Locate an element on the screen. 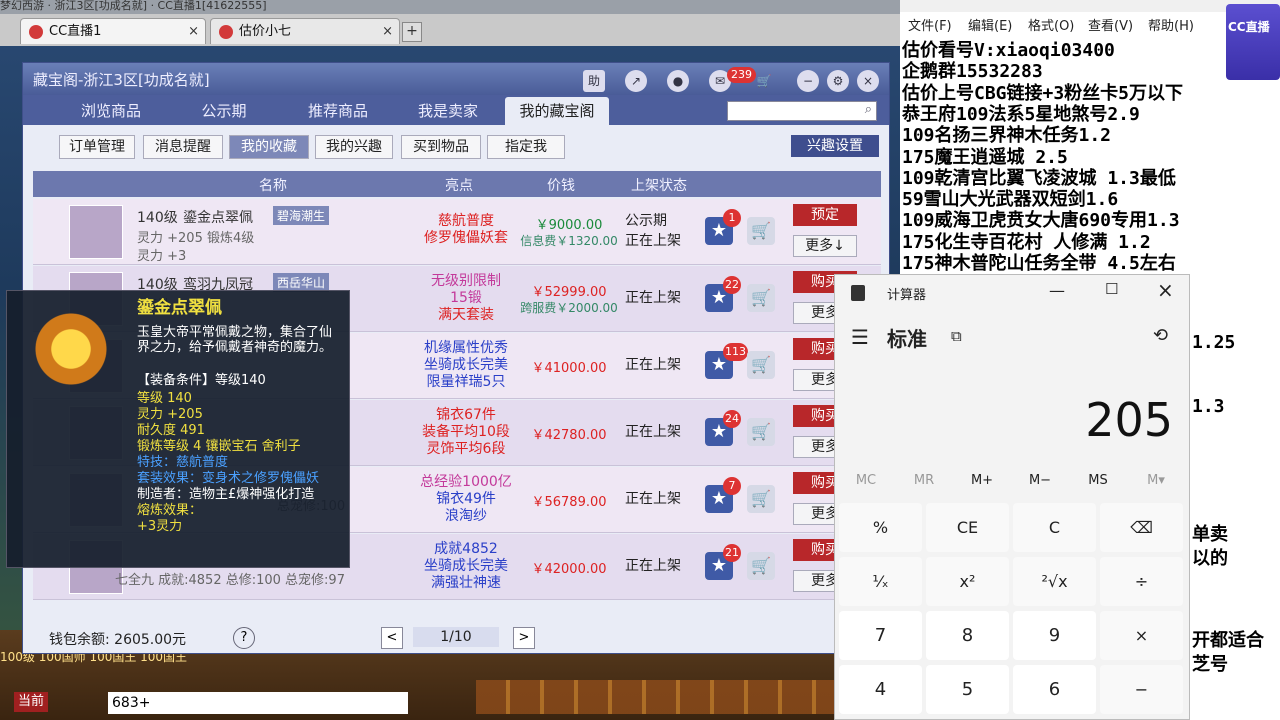  calc-key: × is located at coordinates (1141, 635).